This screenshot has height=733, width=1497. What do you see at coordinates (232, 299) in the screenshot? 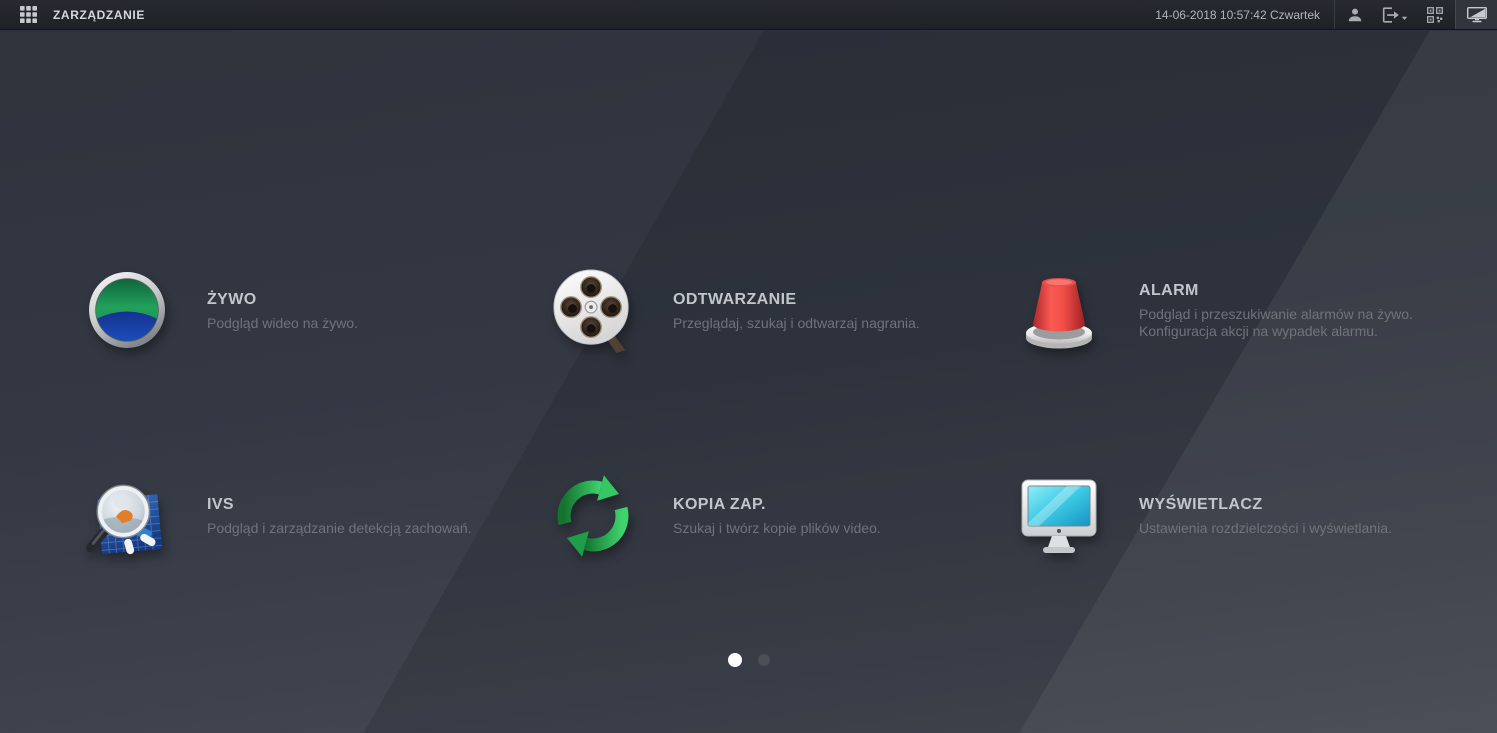
I see `menu-title: ŻYWO` at bounding box center [232, 299].